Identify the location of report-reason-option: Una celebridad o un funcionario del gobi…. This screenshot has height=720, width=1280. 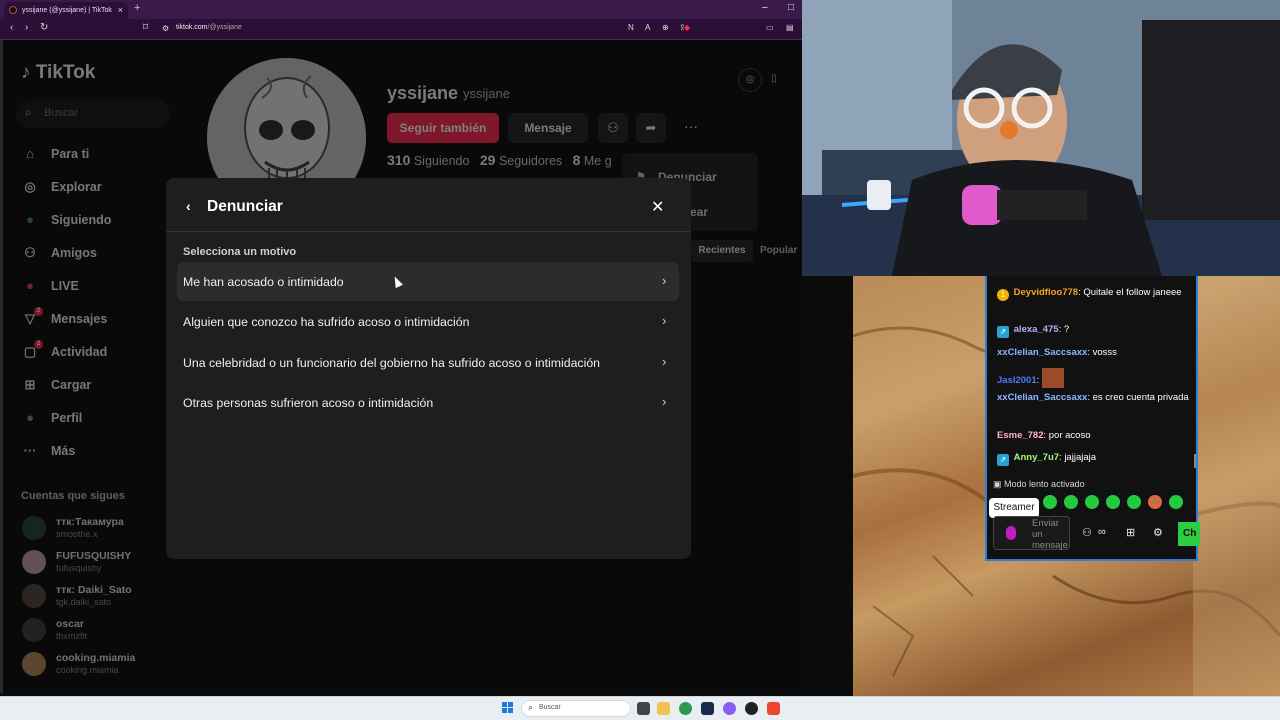
(428, 362).